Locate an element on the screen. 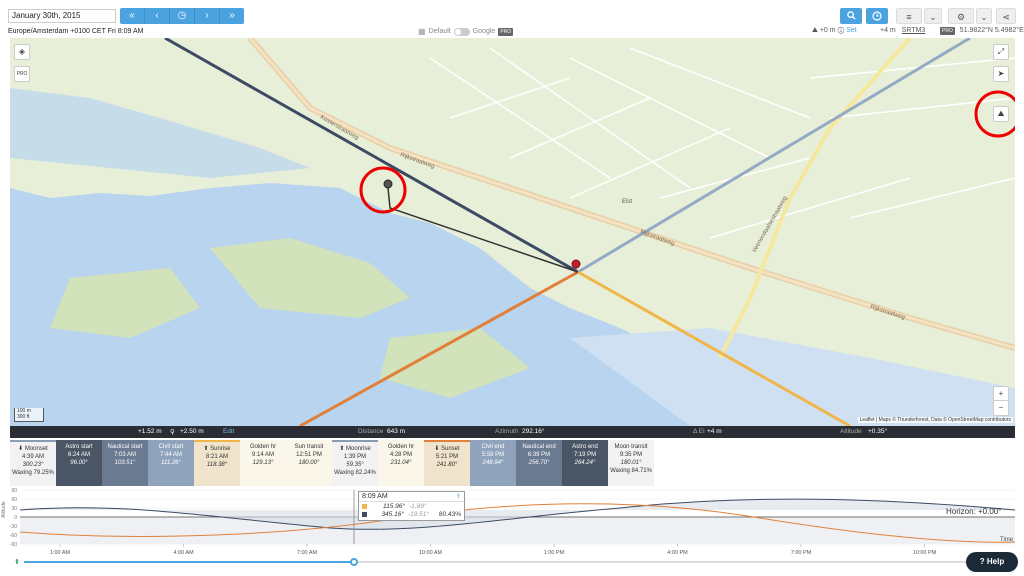 The image size is (1024, 576). date-nav-group: « ‹ ◷ › » is located at coordinates (182, 16).